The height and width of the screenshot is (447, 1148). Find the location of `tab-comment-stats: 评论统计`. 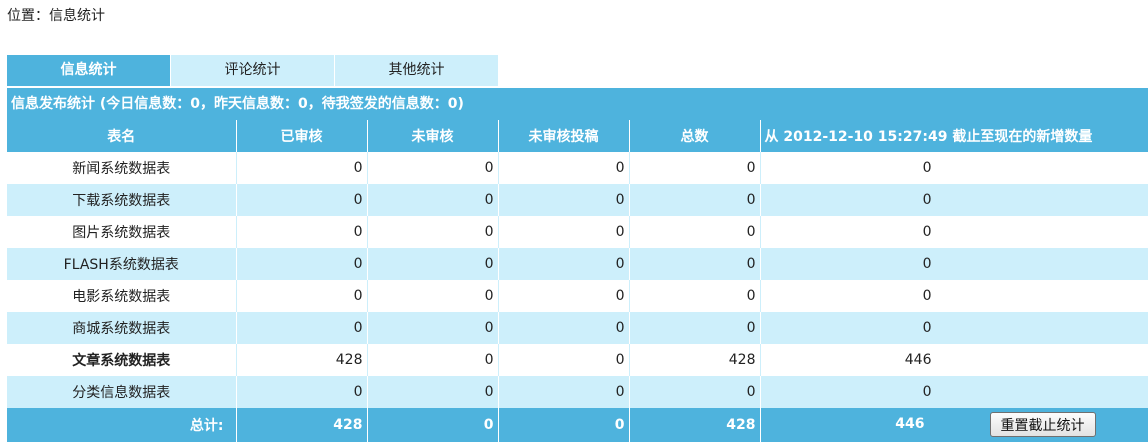

tab-comment-stats: 评论统计 is located at coordinates (252, 70).